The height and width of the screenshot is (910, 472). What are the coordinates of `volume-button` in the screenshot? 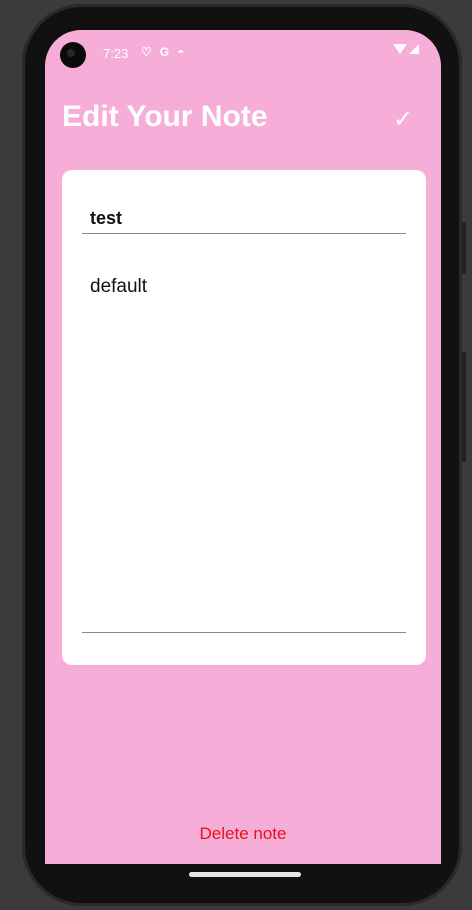 It's located at (464, 407).